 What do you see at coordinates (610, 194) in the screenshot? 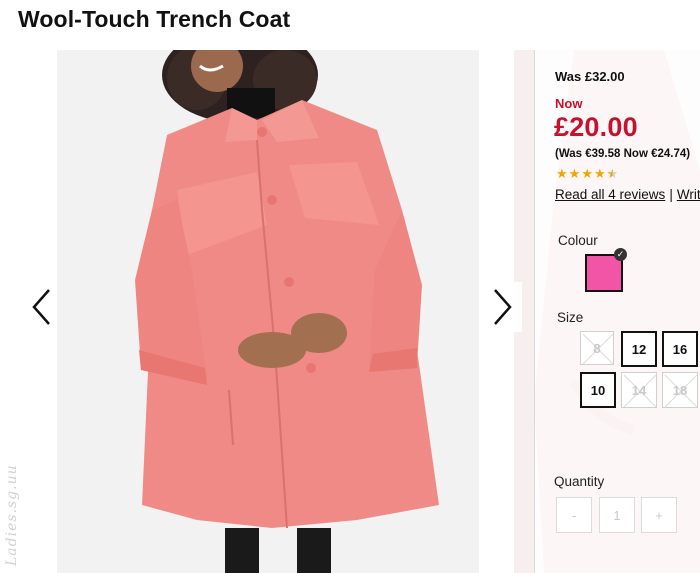
I see `read-reviews-link: Read all 4 reviews` at bounding box center [610, 194].